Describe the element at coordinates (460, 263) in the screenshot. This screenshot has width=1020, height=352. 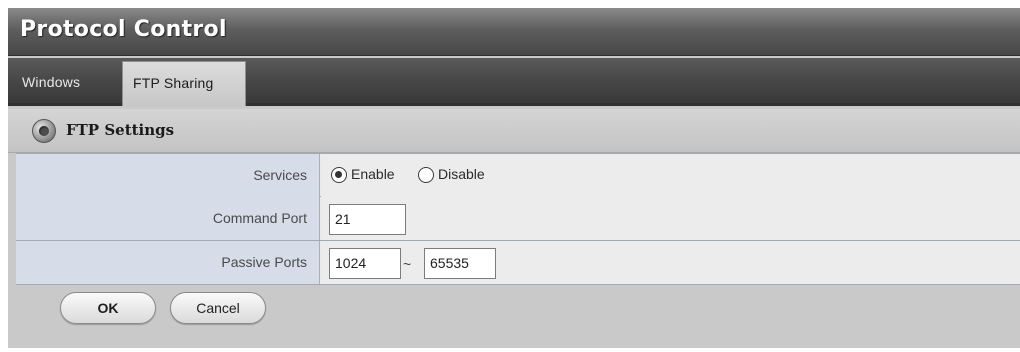
I see `passive-port-end-input: 65535` at that location.